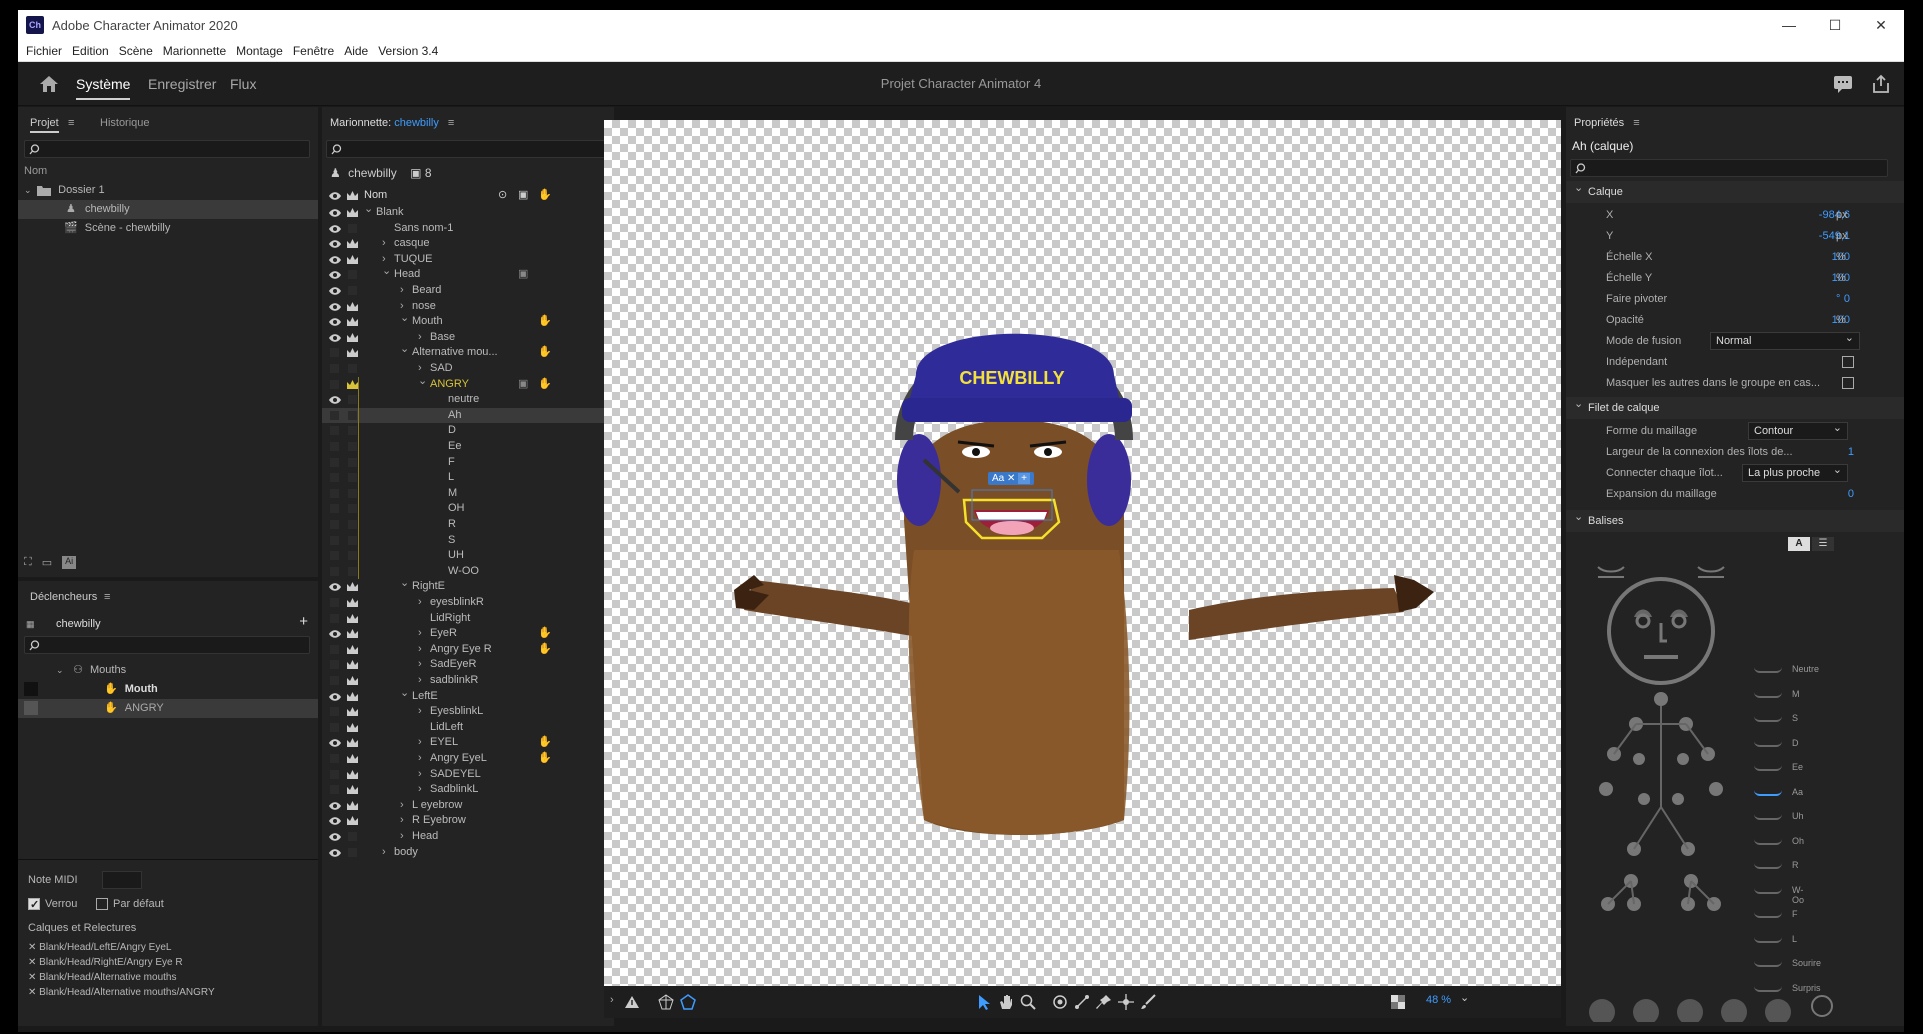 The image size is (1923, 1034). I want to click on illustrator-icon: Ai, so click(69, 562).